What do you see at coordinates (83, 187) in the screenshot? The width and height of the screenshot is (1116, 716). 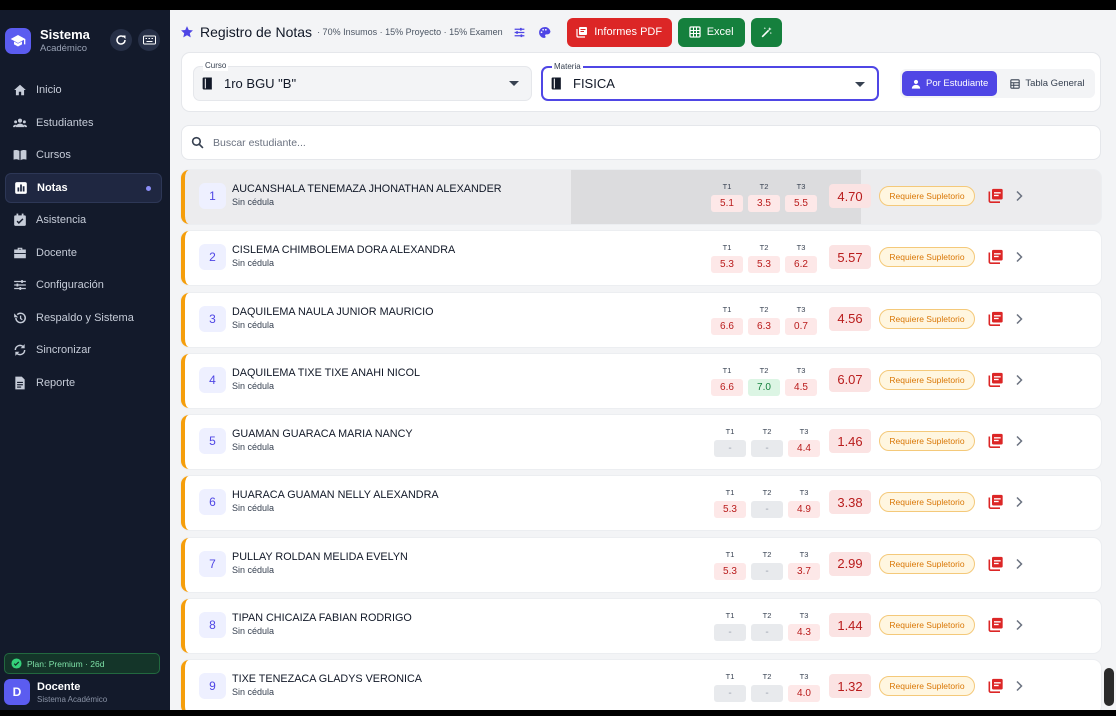 I see `sidebar-item-notas: Notas` at bounding box center [83, 187].